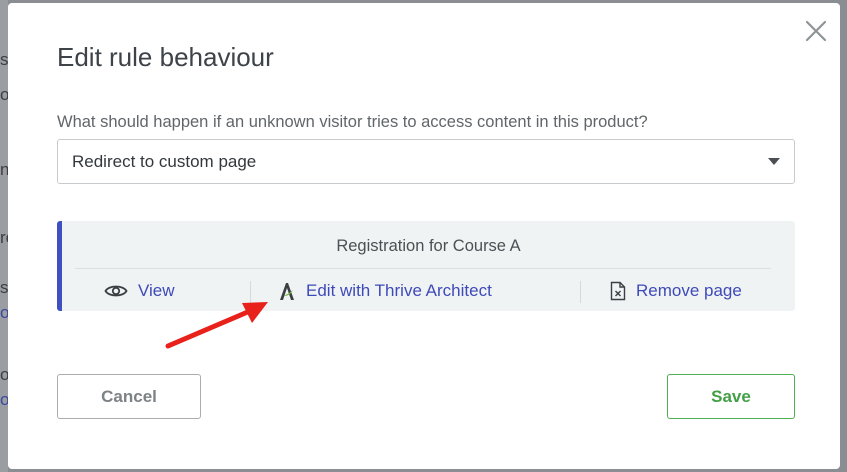 Image resolution: width=847 pixels, height=472 pixels. Describe the element at coordinates (165, 57) in the screenshot. I see `dialog-title: Edit rule behaviour` at that location.